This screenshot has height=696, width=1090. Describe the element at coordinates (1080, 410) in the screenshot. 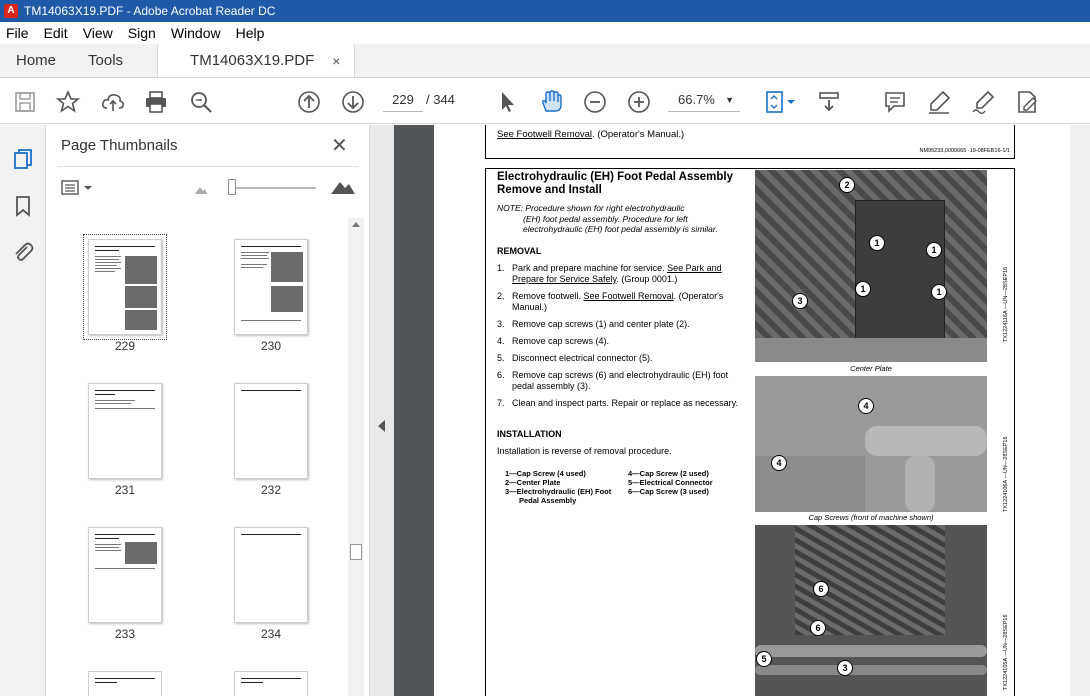

I see `document-scrollbar` at that location.